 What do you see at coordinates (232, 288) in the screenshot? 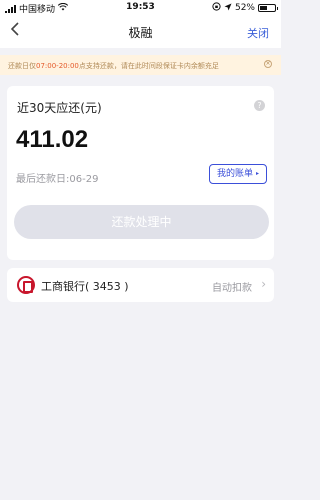
I see `debit-mode: 自动扣款` at bounding box center [232, 288].